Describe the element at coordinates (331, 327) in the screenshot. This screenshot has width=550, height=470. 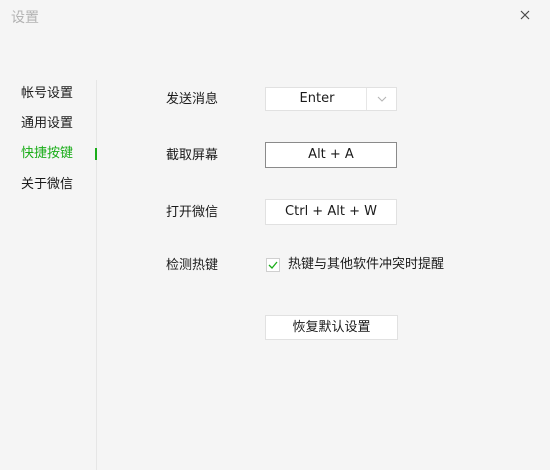
I see `reset-defaults-button: 恢复默认设置` at that location.